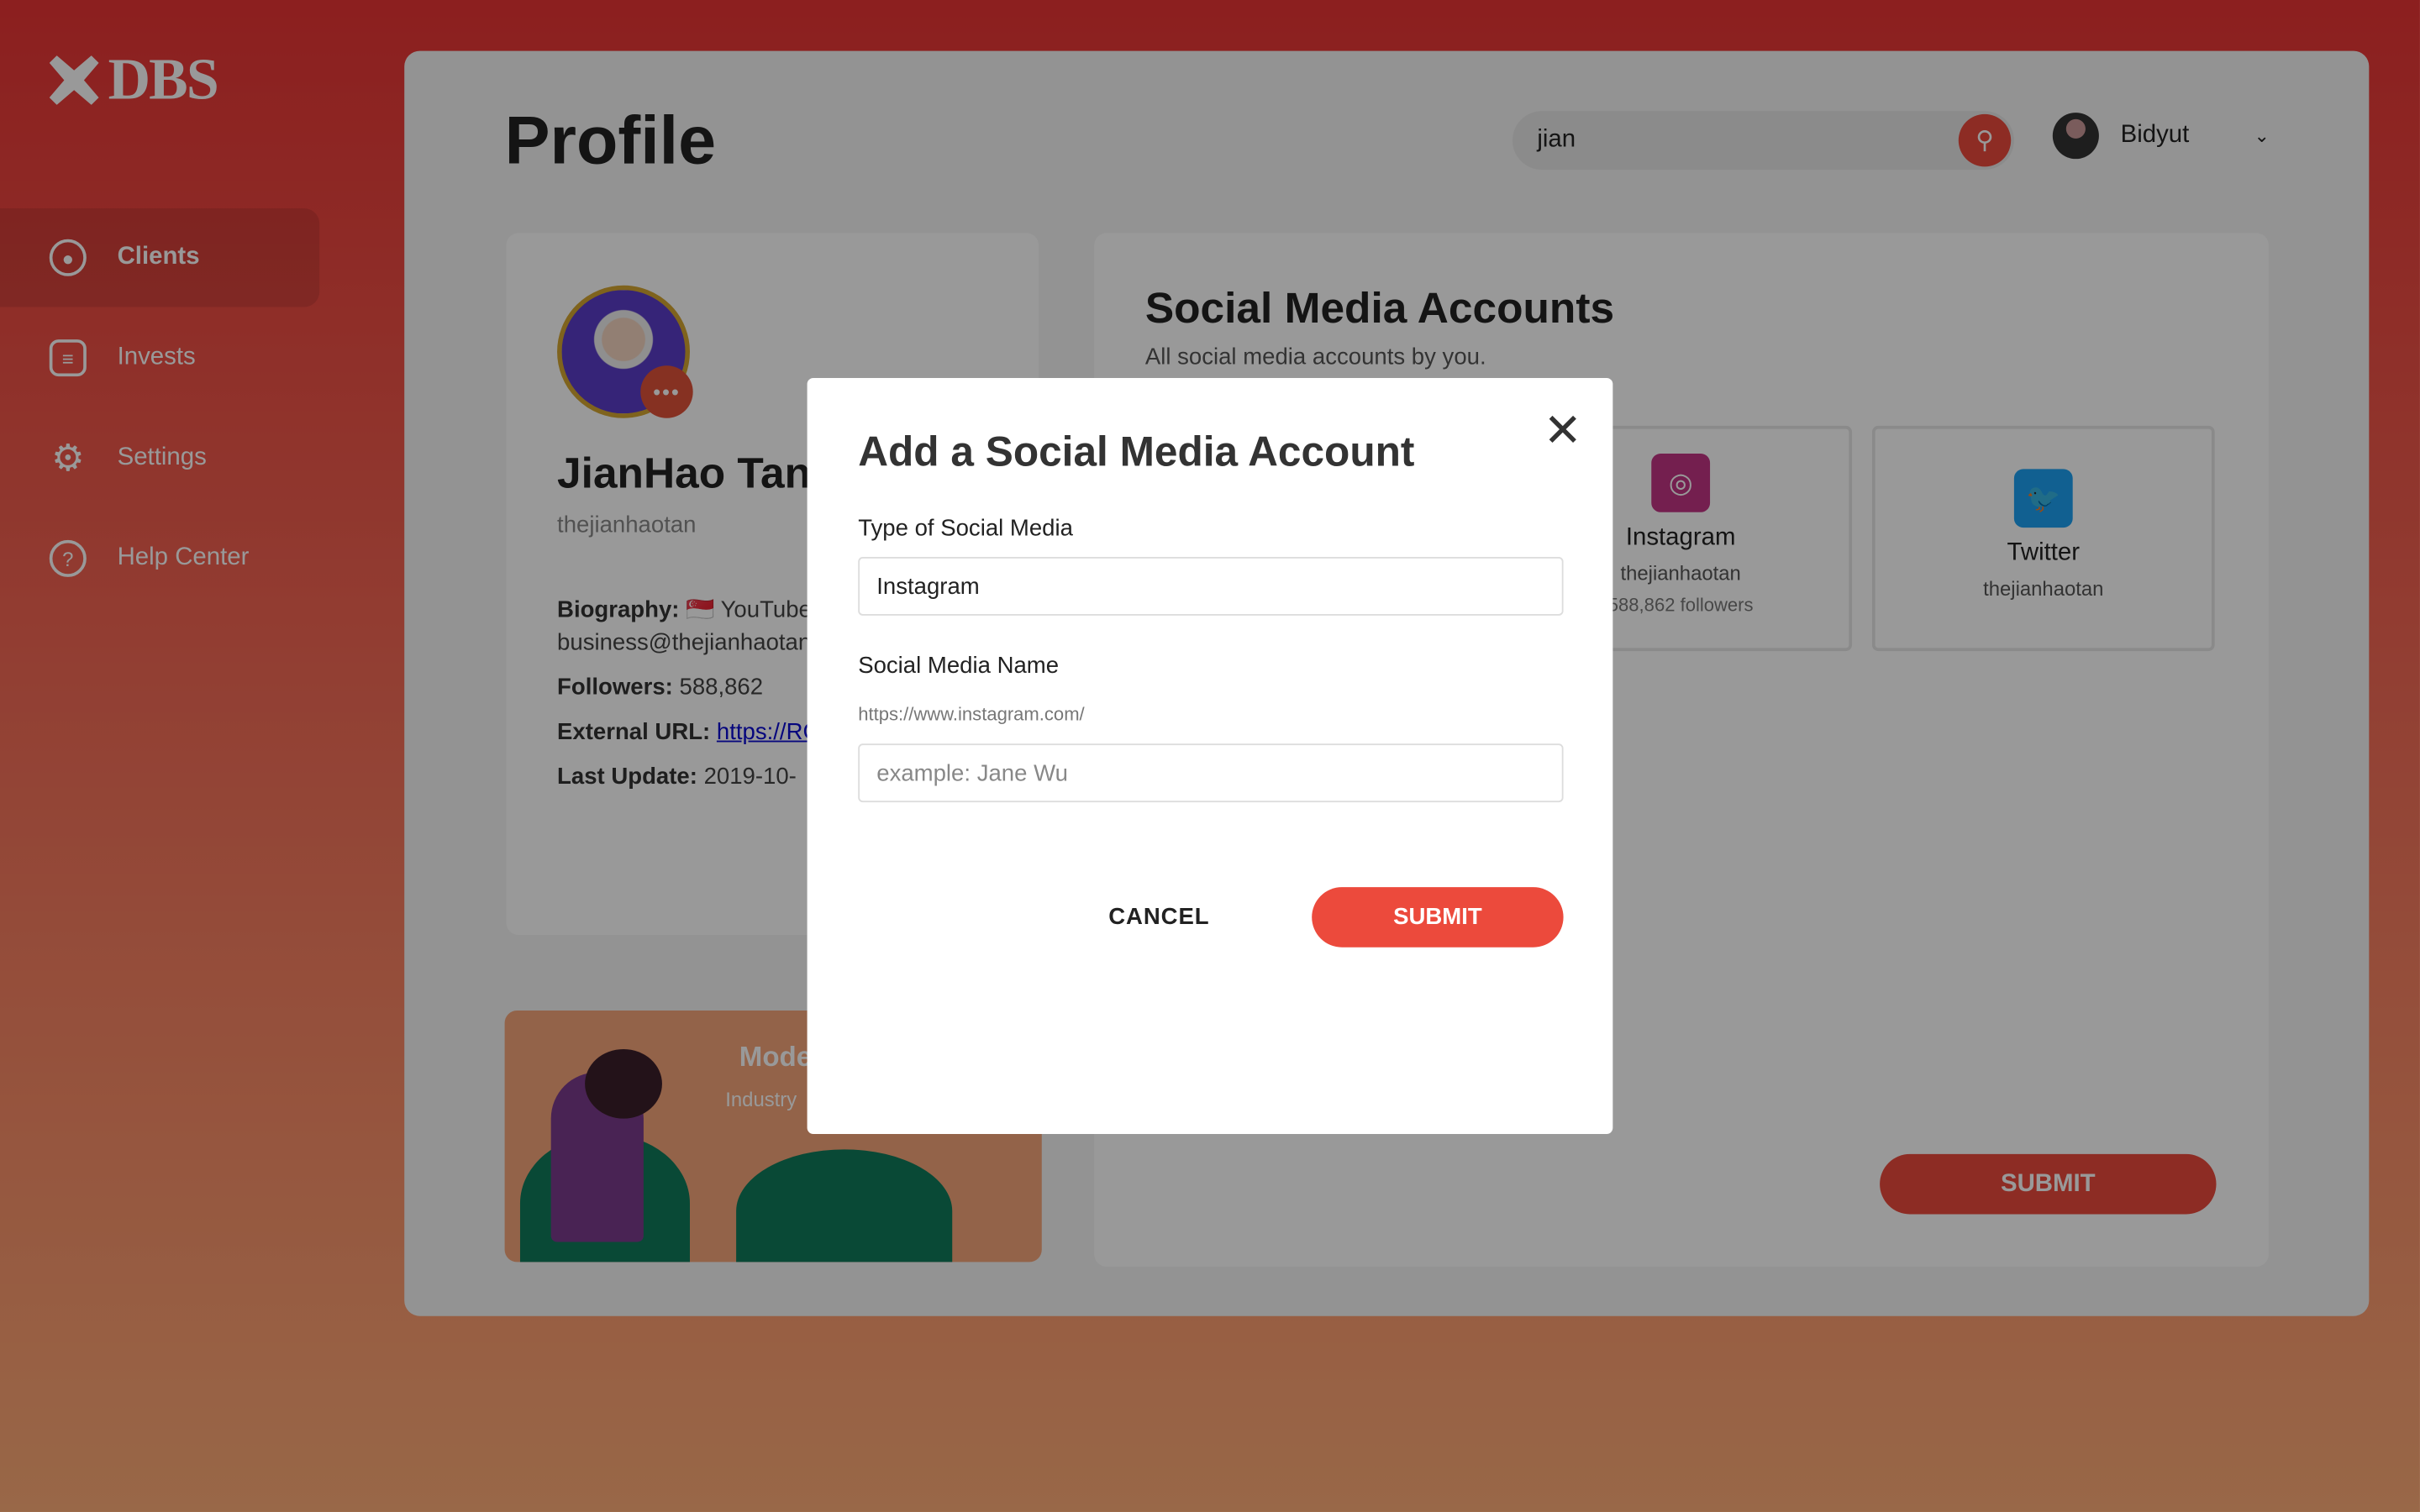 This screenshot has width=2420, height=1512. I want to click on type-value: Instagram, so click(928, 586).